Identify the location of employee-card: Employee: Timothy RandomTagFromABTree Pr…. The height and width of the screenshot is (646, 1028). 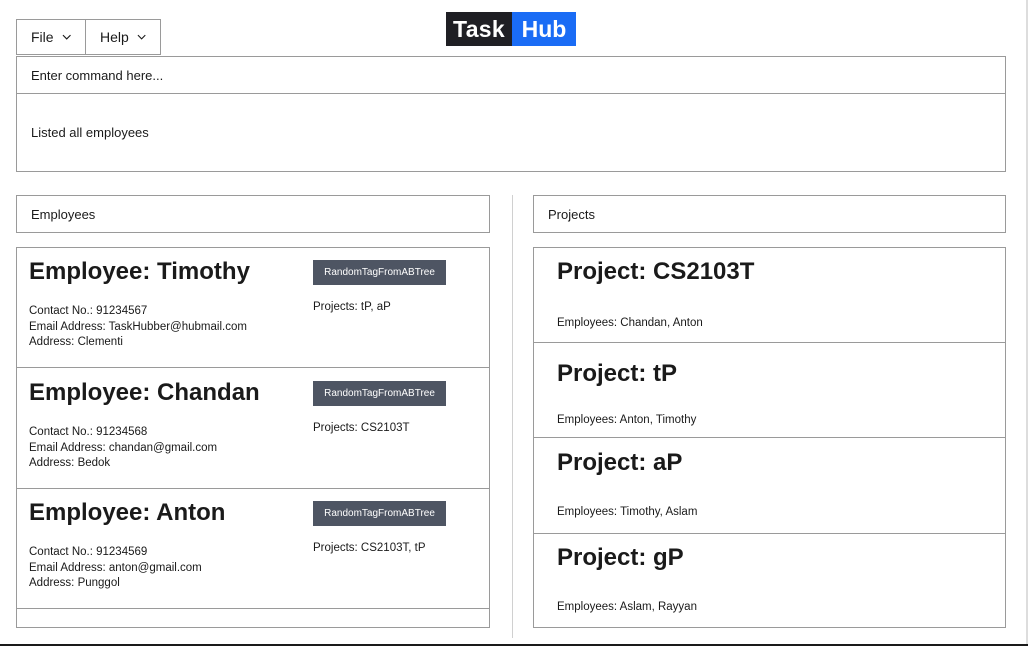
(253, 308).